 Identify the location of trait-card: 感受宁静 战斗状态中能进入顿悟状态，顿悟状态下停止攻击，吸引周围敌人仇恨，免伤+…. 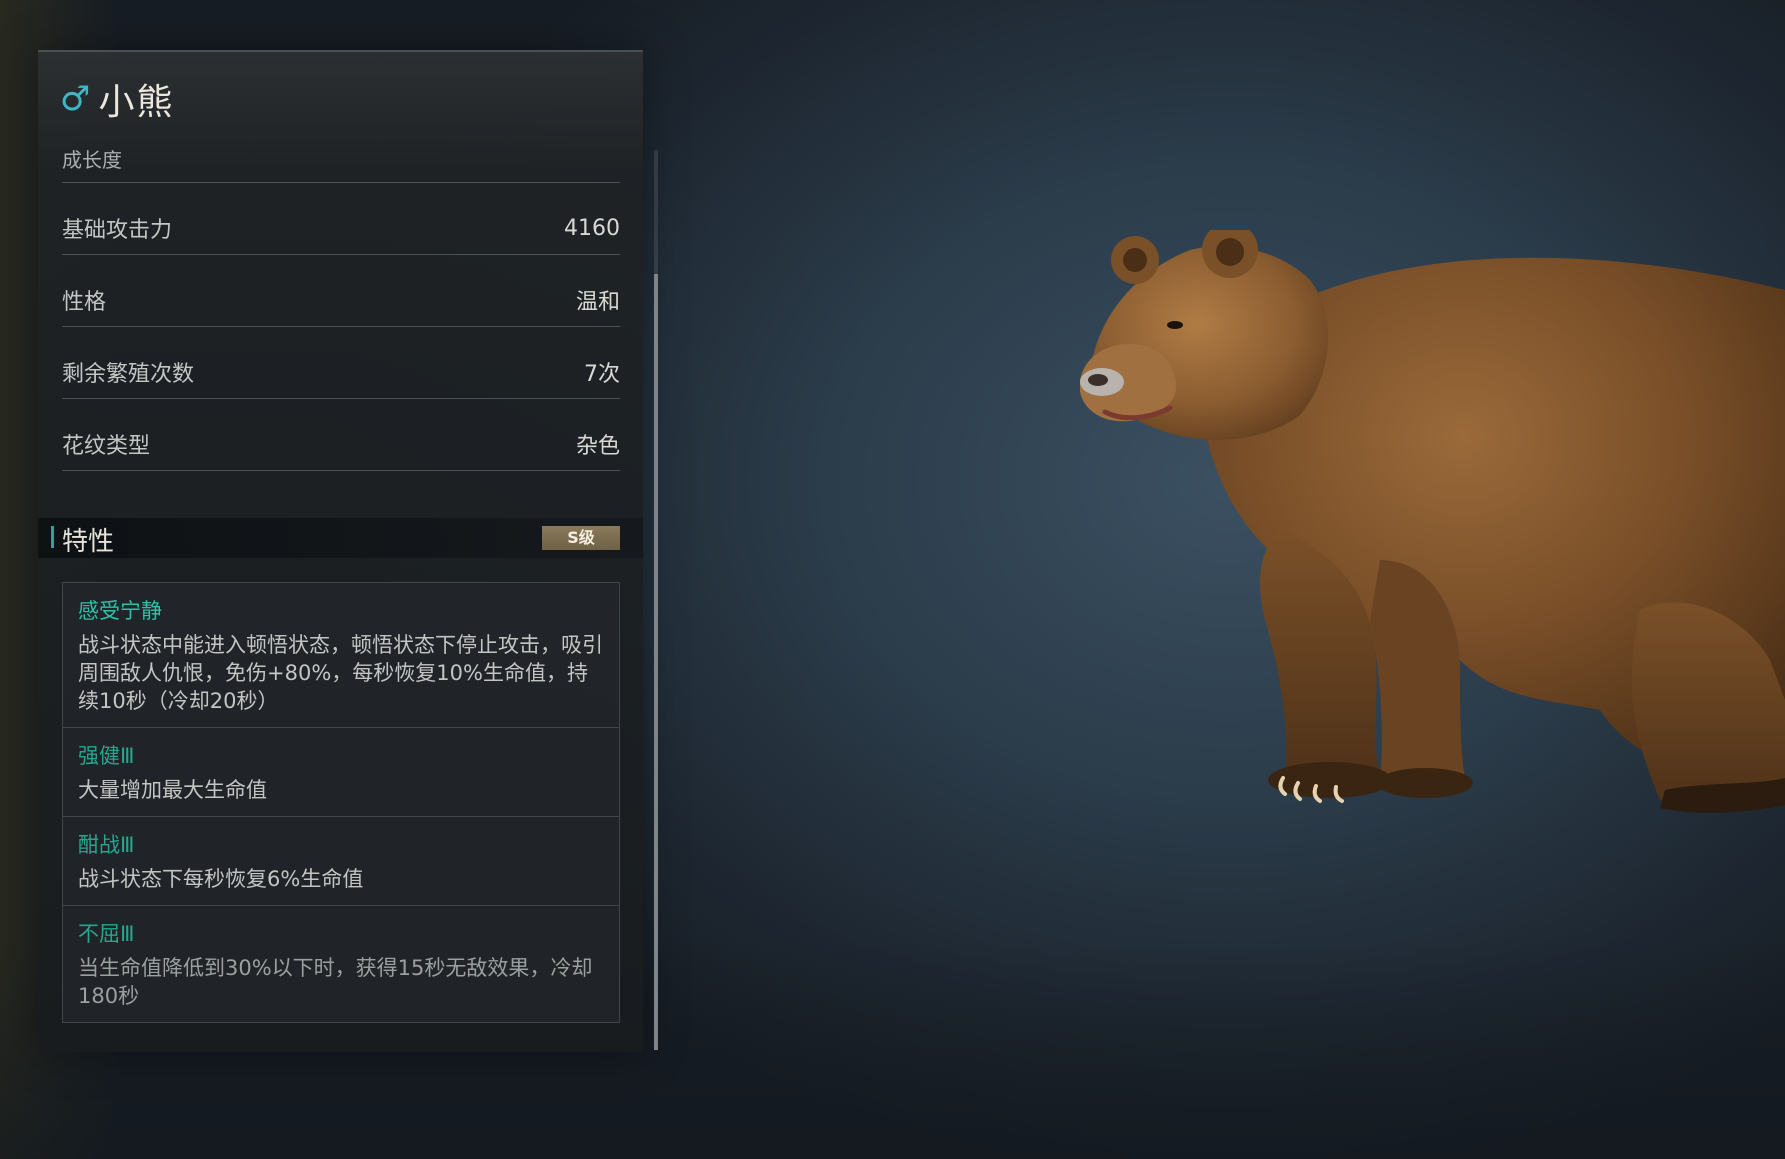
(341, 654).